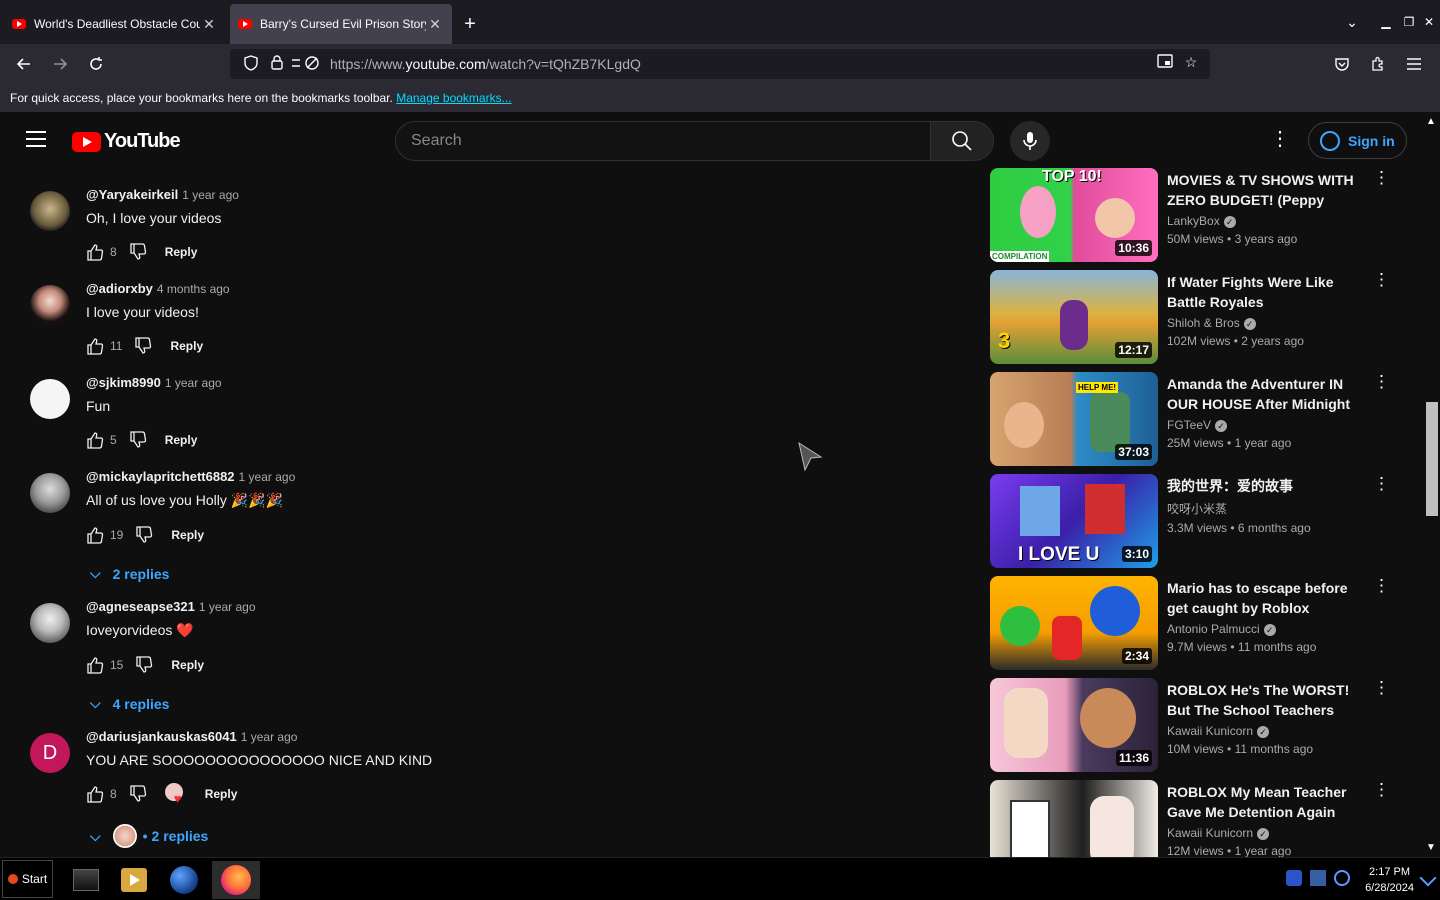 The height and width of the screenshot is (900, 1440). Describe the element at coordinates (1030, 141) in the screenshot. I see `voice-search-button` at that location.